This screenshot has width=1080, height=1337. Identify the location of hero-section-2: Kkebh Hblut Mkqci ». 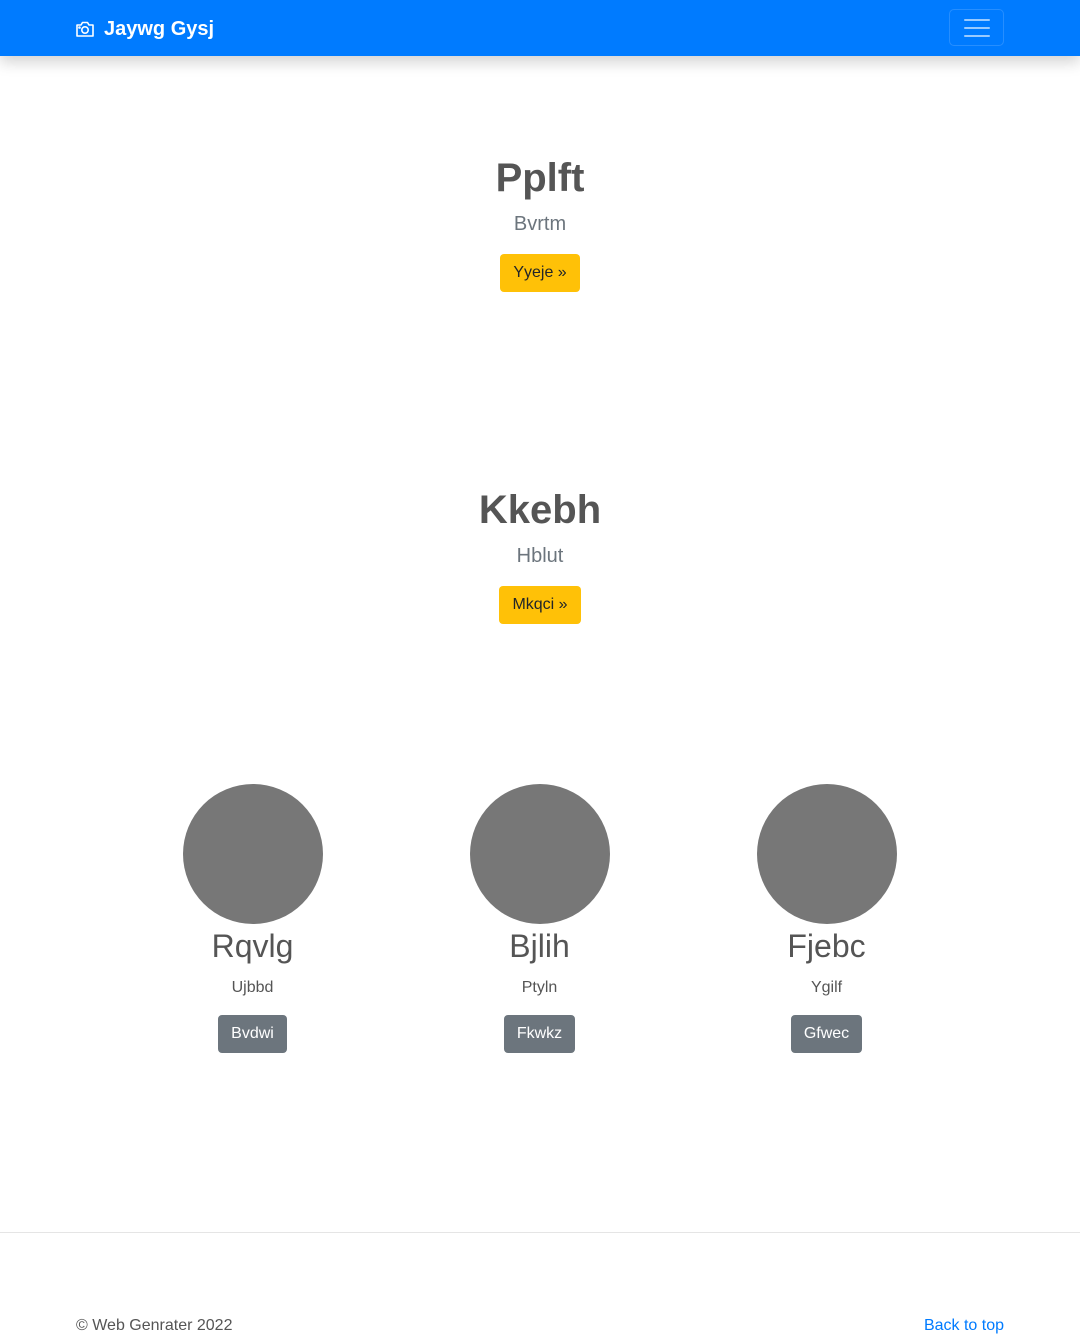
(540, 555).